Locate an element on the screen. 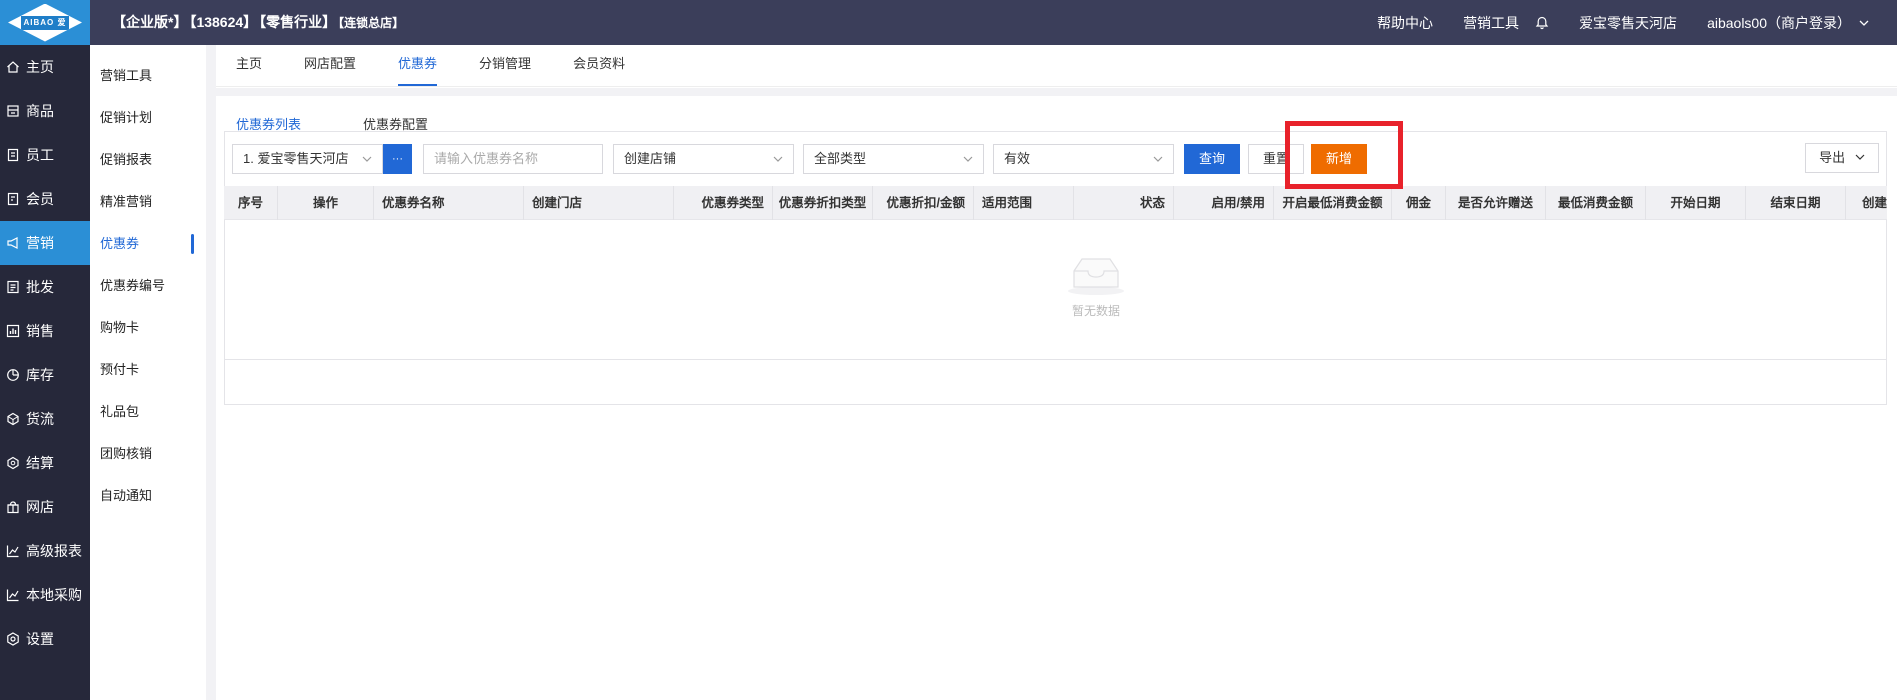  subnav-precision-marketing: 精准营销 is located at coordinates (148, 202).